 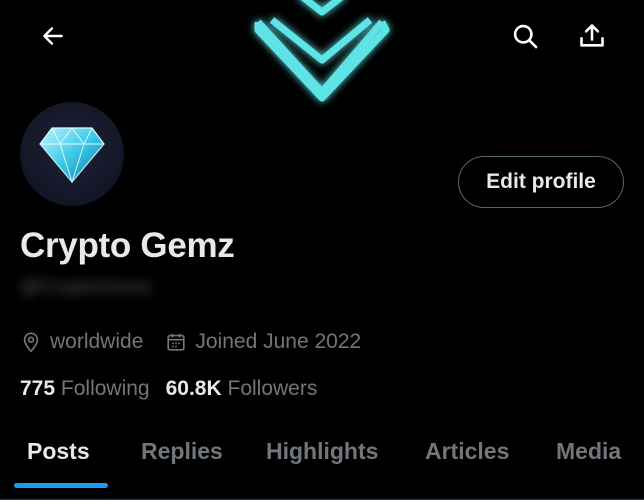 What do you see at coordinates (31, 342) in the screenshot?
I see `location-pin-icon` at bounding box center [31, 342].